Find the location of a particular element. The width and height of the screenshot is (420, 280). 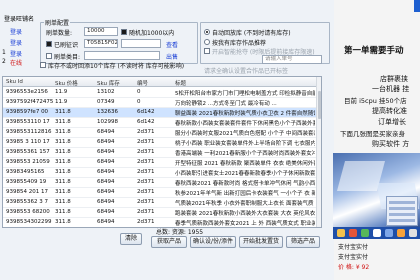

login-link-3: 登录 is located at coordinates (16, 53).